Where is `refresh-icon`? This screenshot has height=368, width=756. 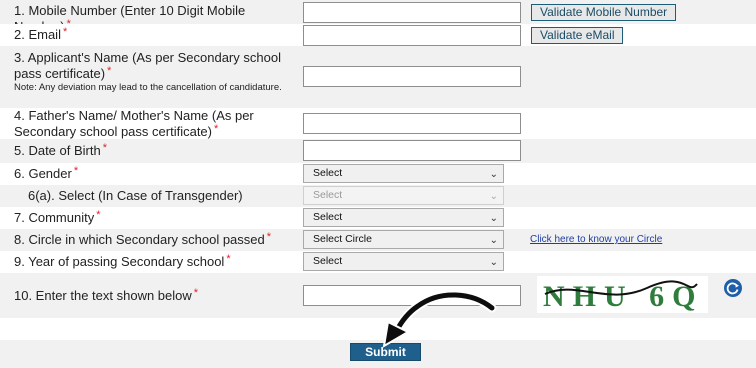
refresh-icon is located at coordinates (733, 288).